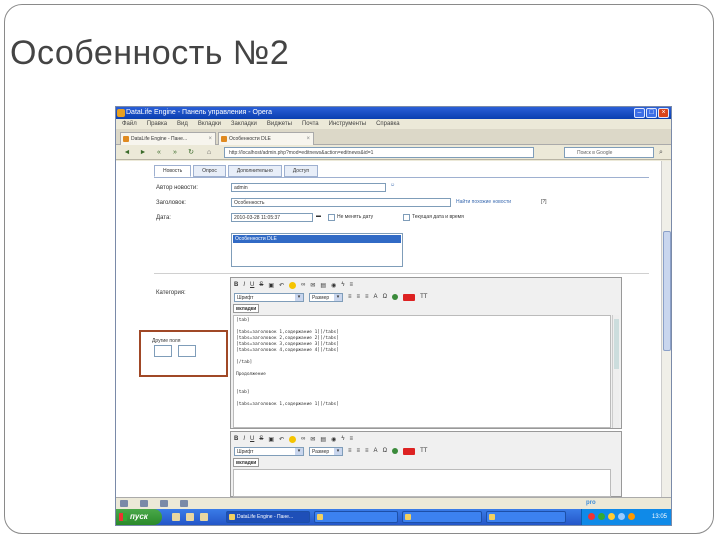 Image resolution: width=720 pixels, height=540 pixels. What do you see at coordinates (388, 124) in the screenshot?
I see `menu-help: Справка` at bounding box center [388, 124].